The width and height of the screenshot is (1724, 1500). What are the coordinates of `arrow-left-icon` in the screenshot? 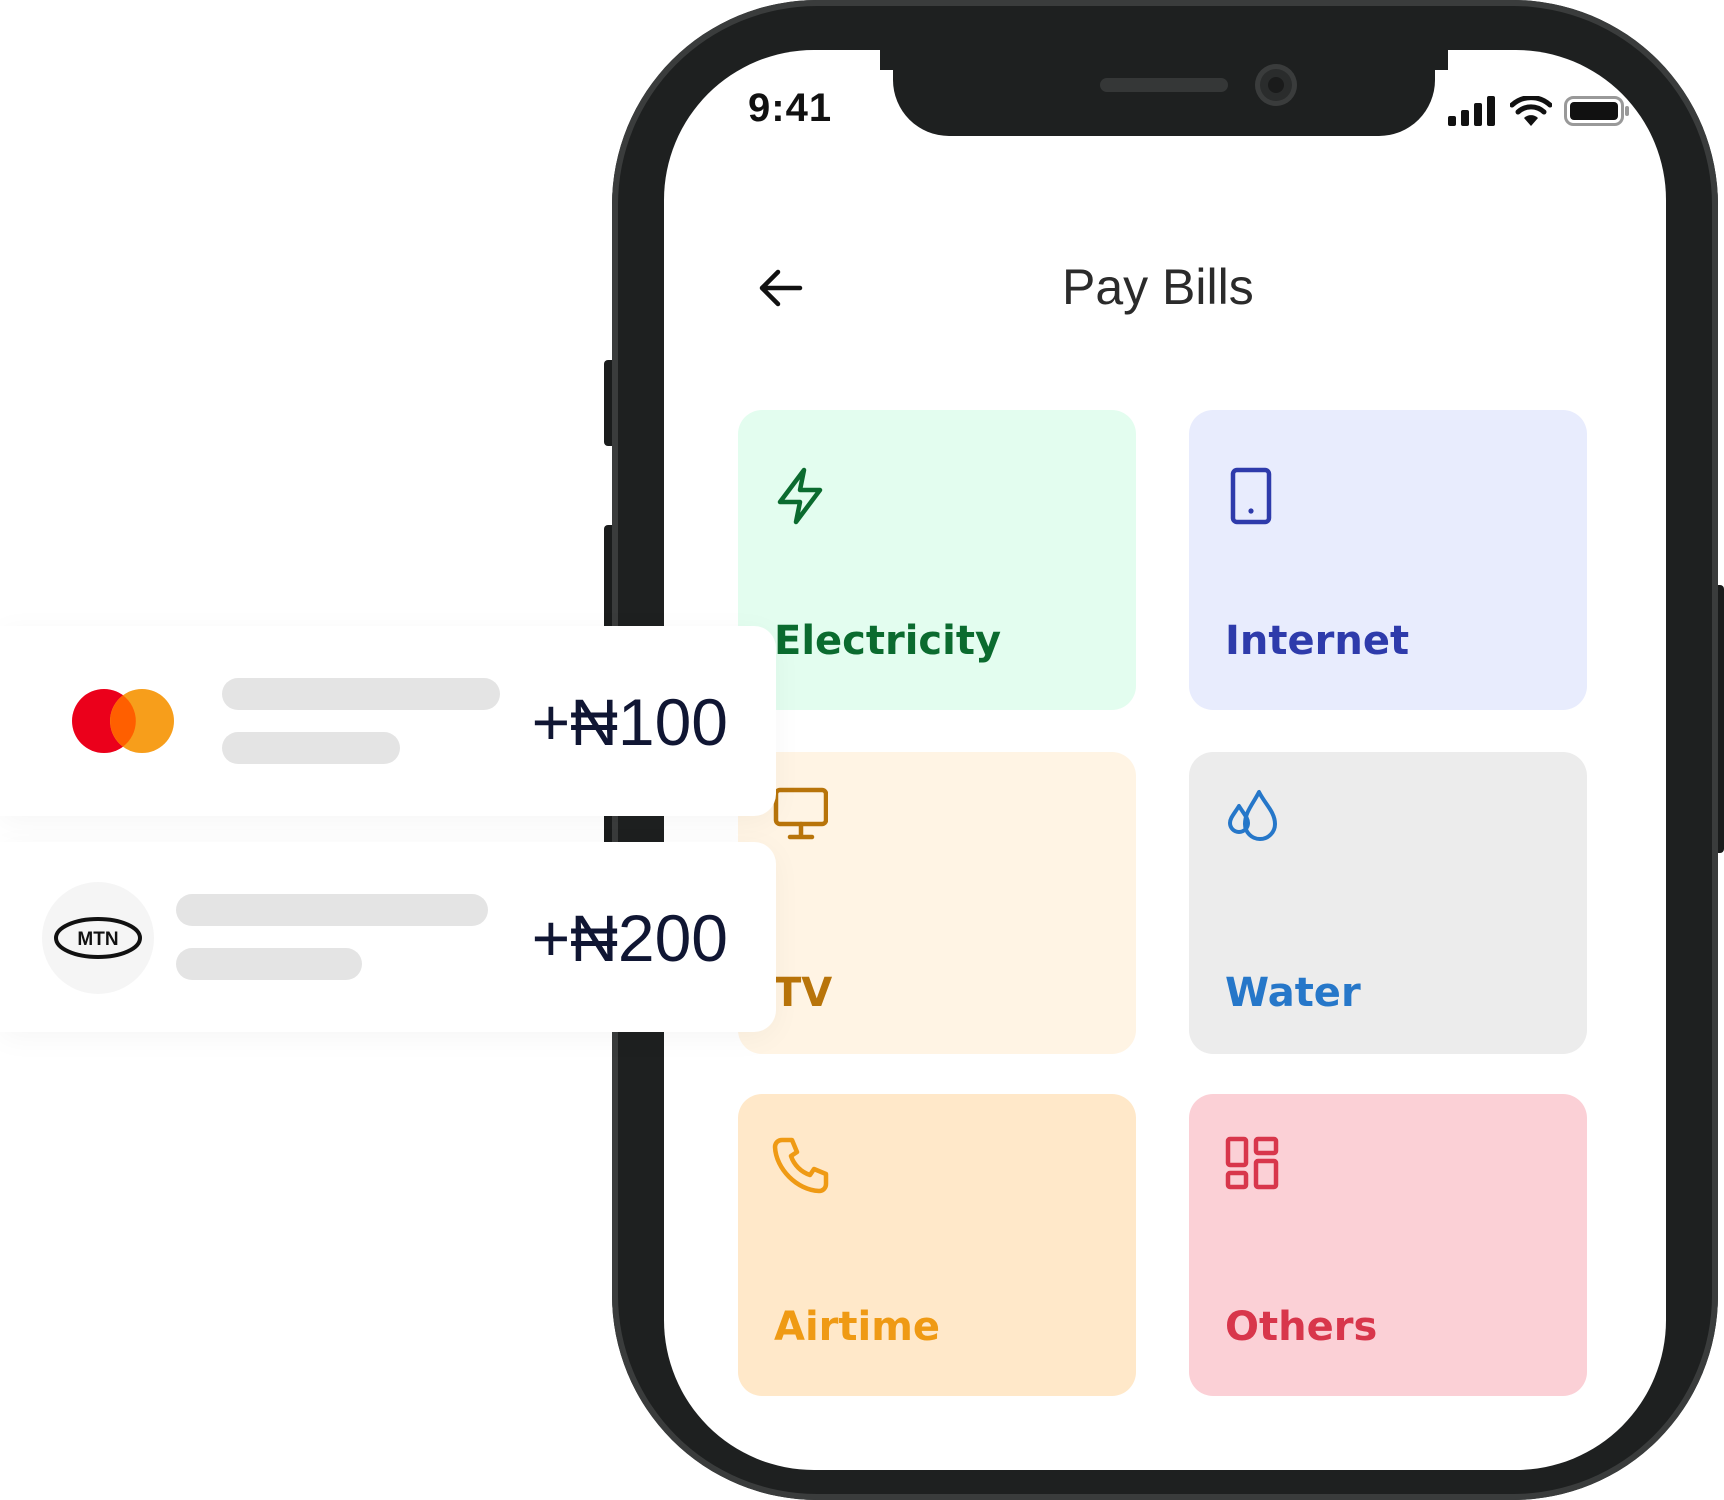 It's located at (781, 288).